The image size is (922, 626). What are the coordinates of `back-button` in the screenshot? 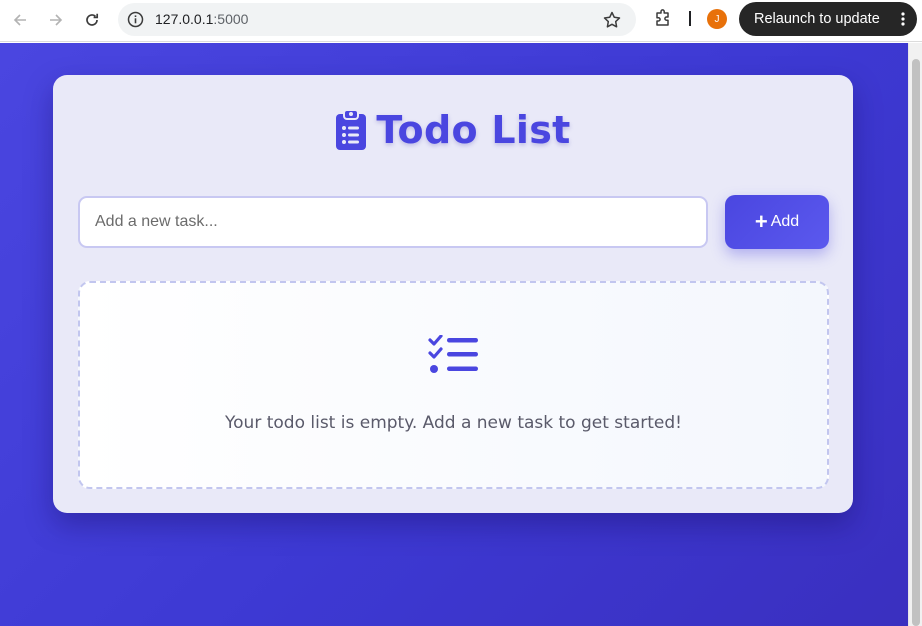 It's located at (20, 20).